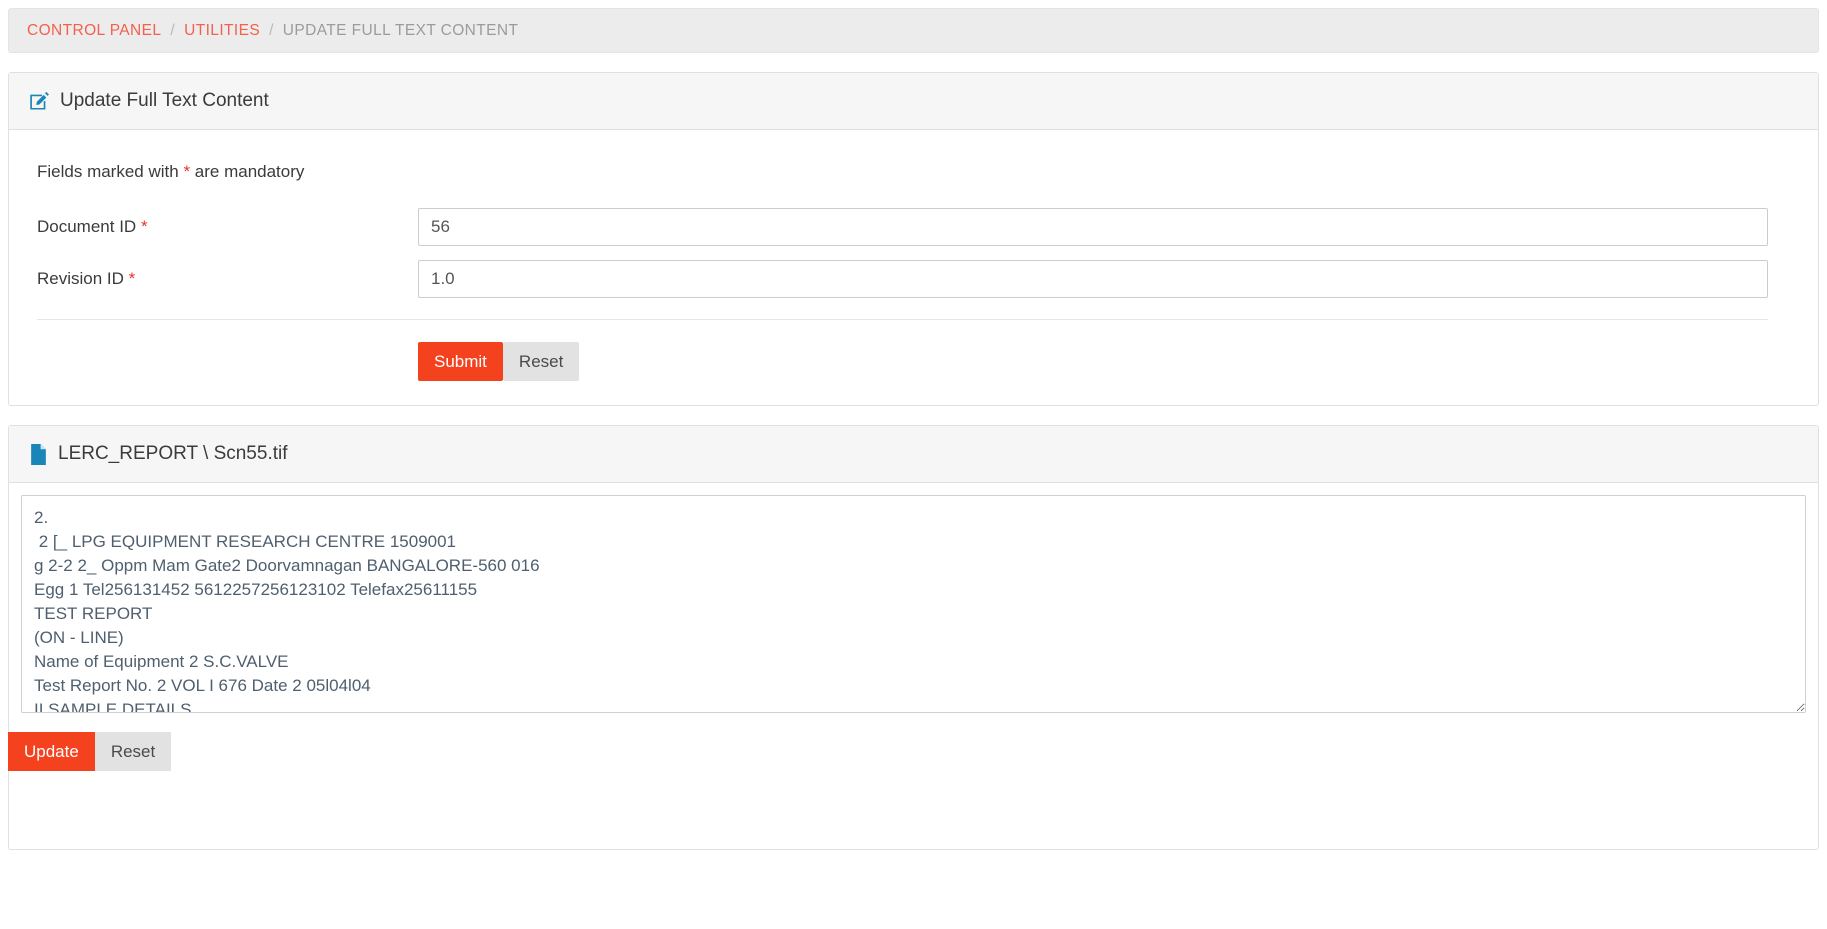 This screenshot has height=929, width=1827. Describe the element at coordinates (915, 172) in the screenshot. I see `mandatory-note: Fields marked with * are mandatory` at that location.